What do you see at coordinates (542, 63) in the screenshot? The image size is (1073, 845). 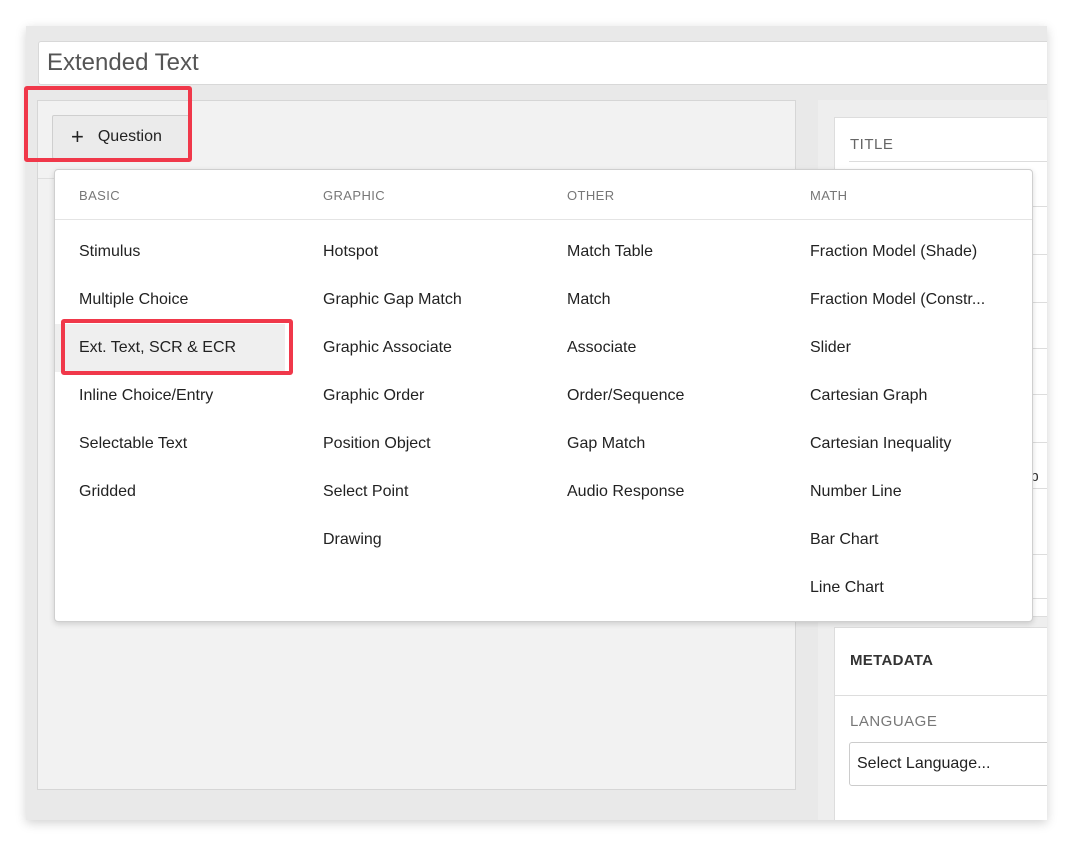 I see `item-title-input: Extended Text` at bounding box center [542, 63].